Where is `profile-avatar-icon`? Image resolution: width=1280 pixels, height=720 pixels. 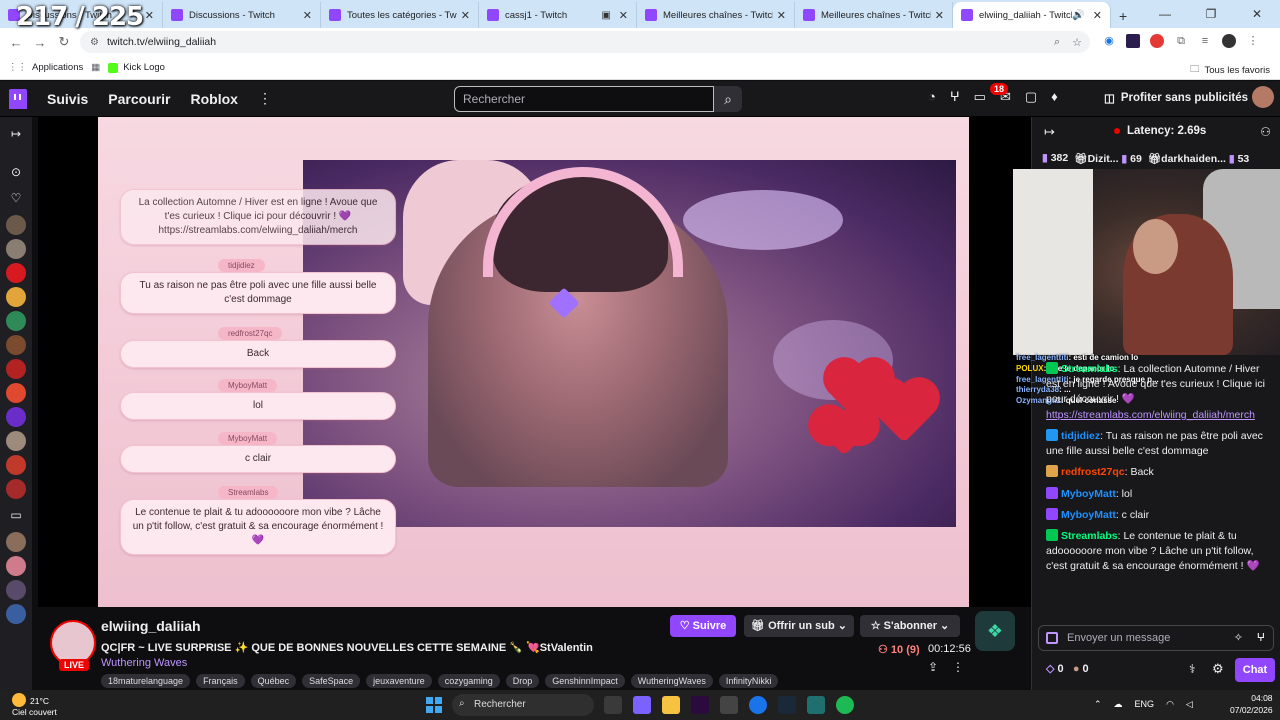
profile-avatar-icon is located at coordinates (1229, 41).